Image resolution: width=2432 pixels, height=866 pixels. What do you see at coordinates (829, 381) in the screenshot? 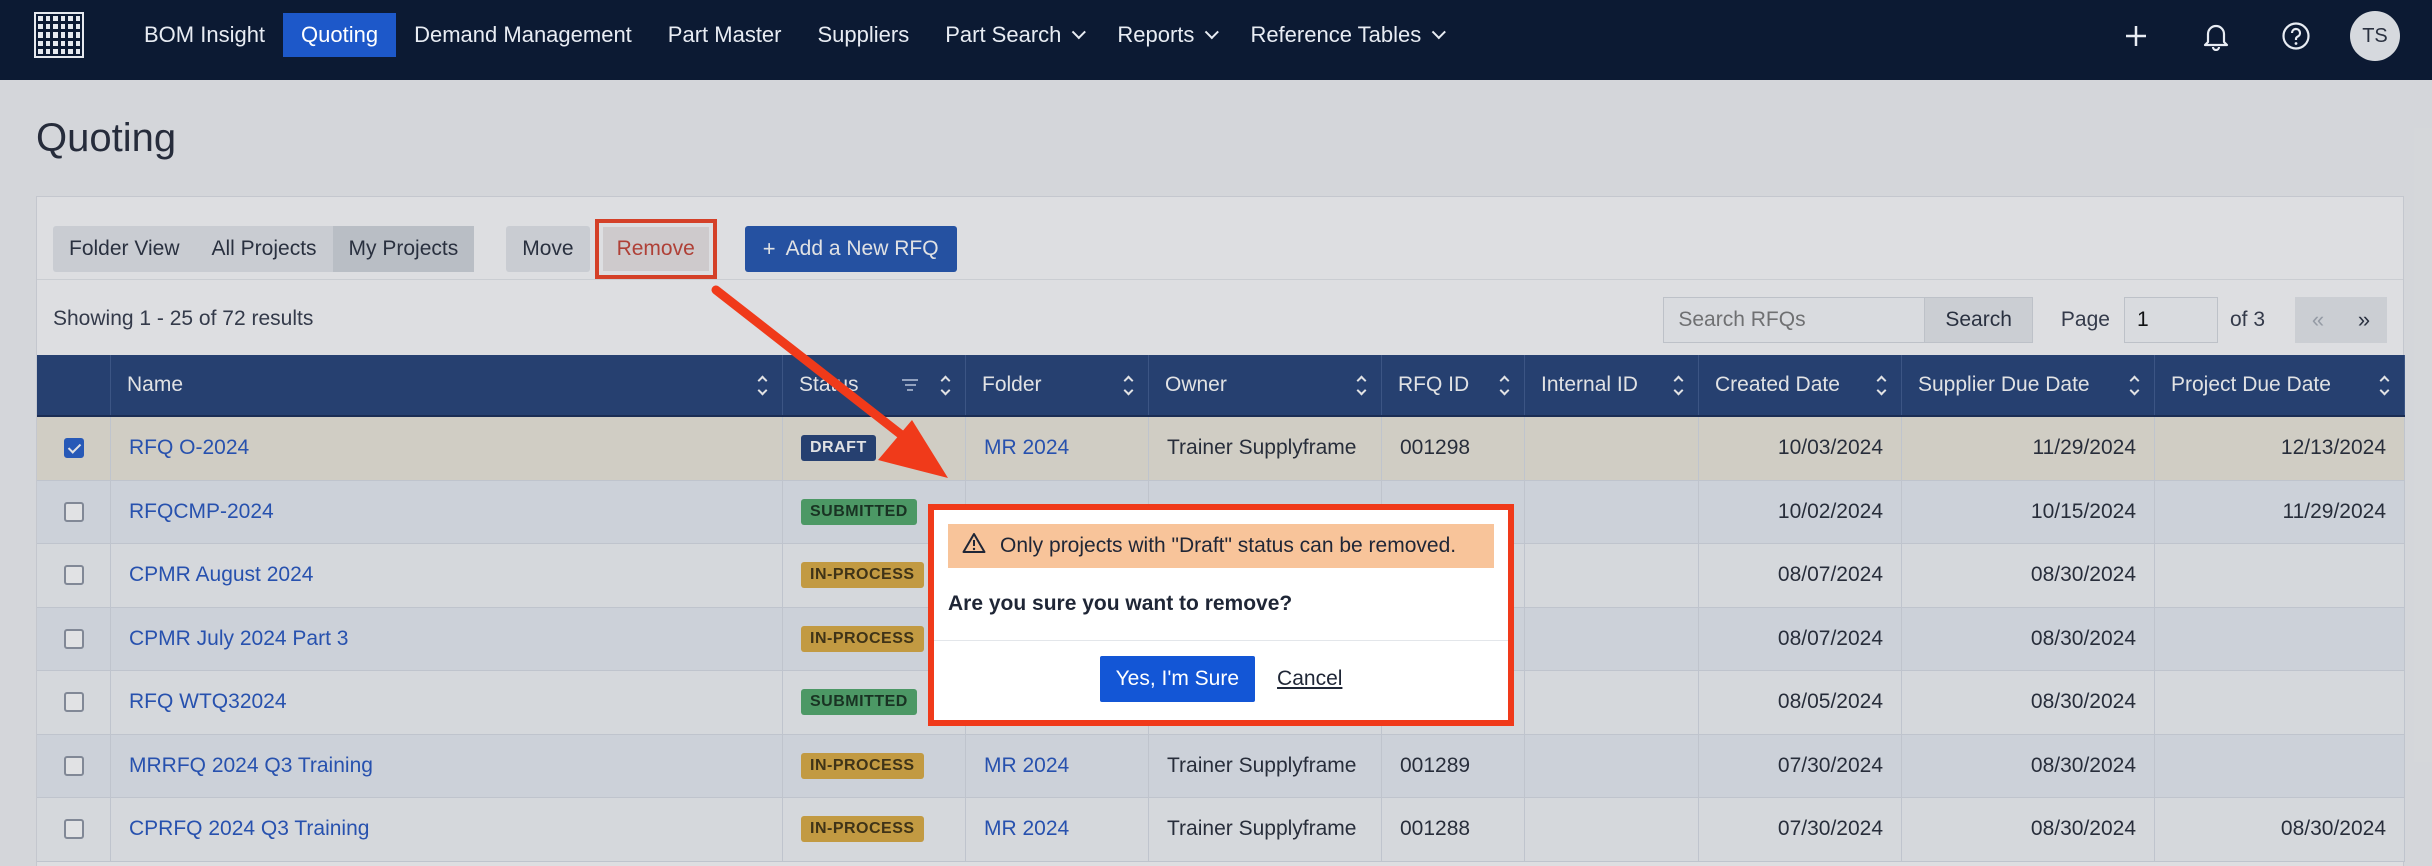
I see `annotation-arrow` at bounding box center [829, 381].